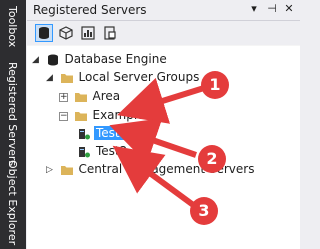 The height and width of the screenshot is (249, 320). Describe the element at coordinates (215, 85) in the screenshot. I see `annotation-badge-1: 1` at that location.